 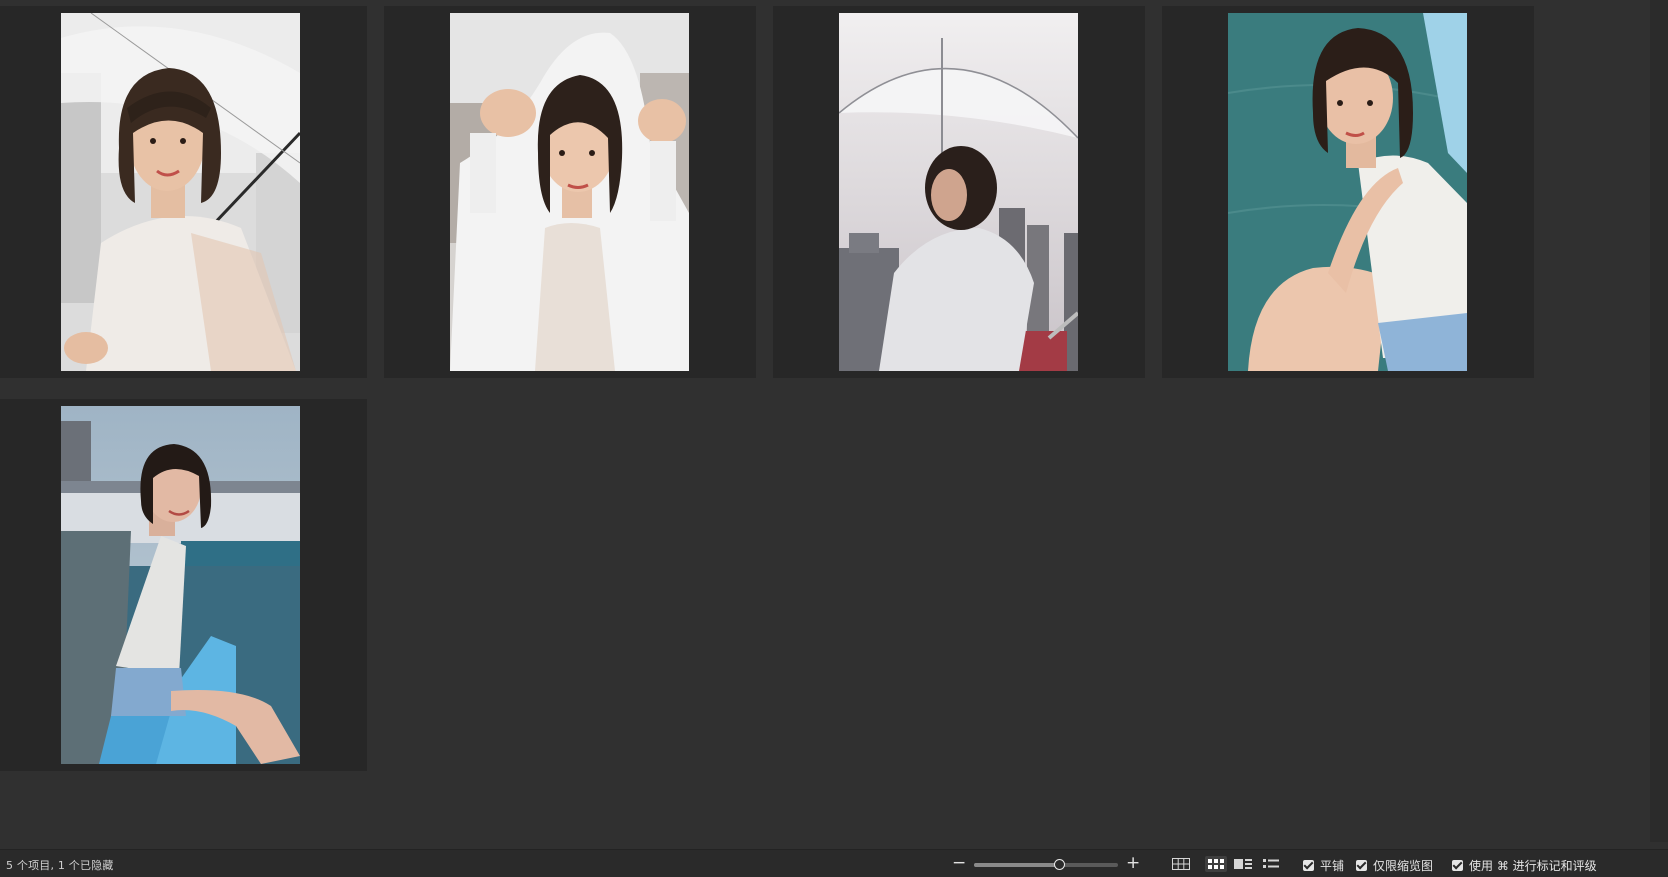 I want to click on thumbnails-only-checkbox-label: 仅限缩览图, so click(x=1403, y=866).